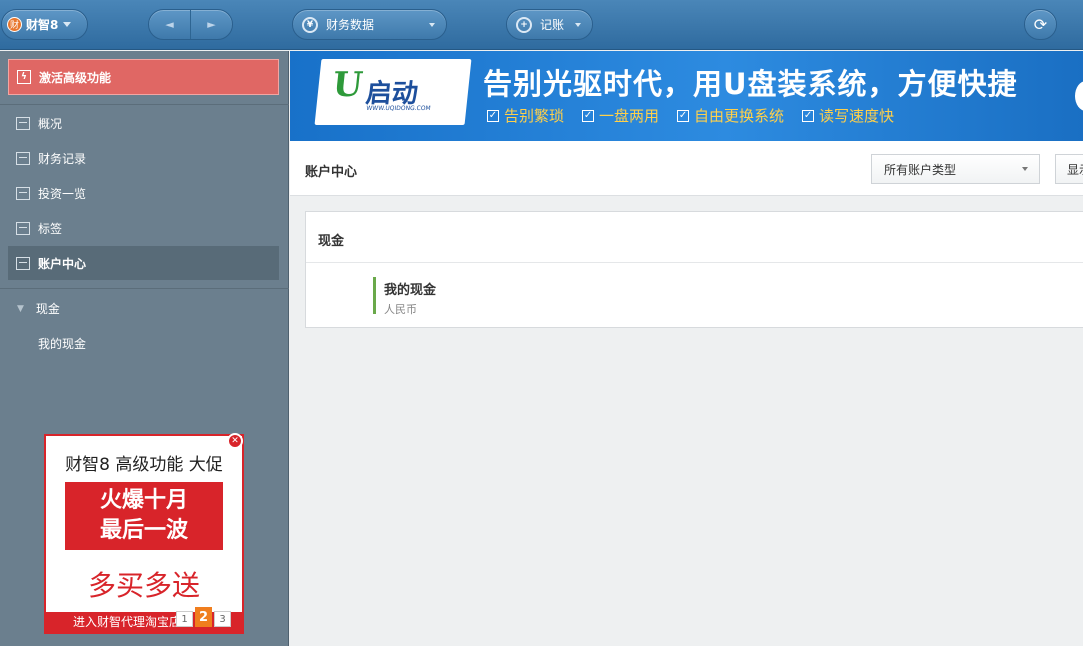 The width and height of the screenshot is (1083, 646). What do you see at coordinates (23, 158) in the screenshot?
I see `calendar-icon` at bounding box center [23, 158].